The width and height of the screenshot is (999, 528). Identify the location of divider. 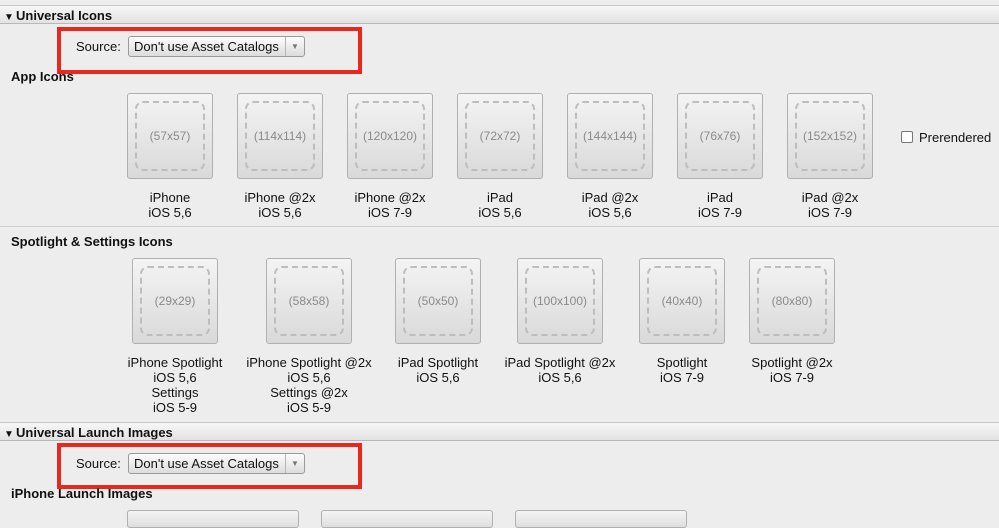
(499, 226).